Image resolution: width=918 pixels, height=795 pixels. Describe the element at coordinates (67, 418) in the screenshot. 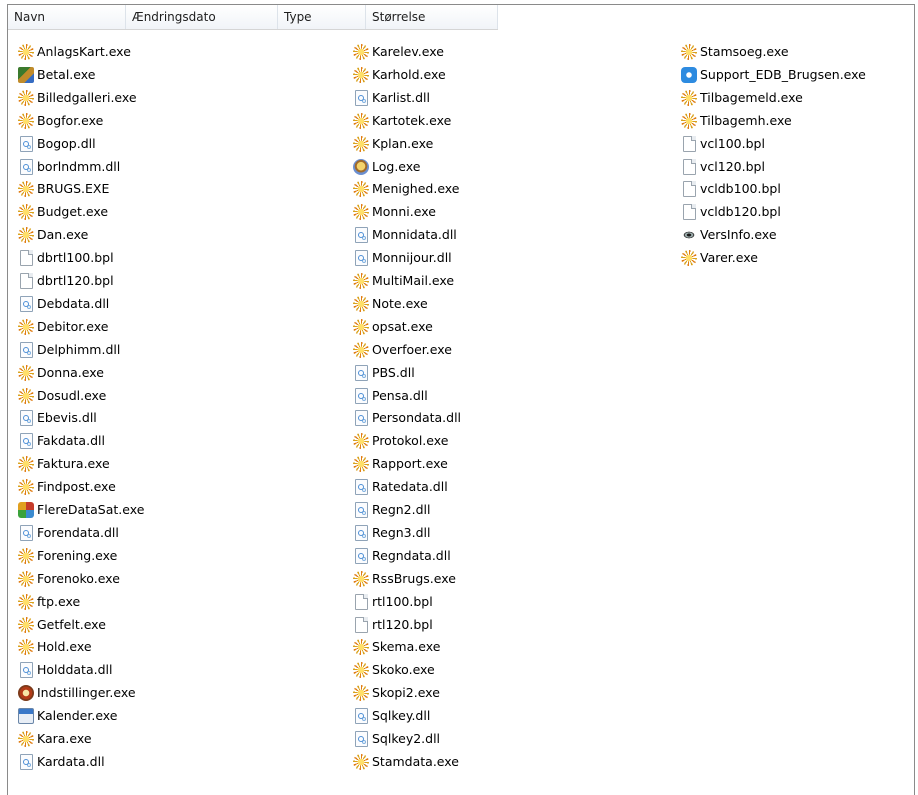

I see `file-name: Ebevis.dll` at that location.